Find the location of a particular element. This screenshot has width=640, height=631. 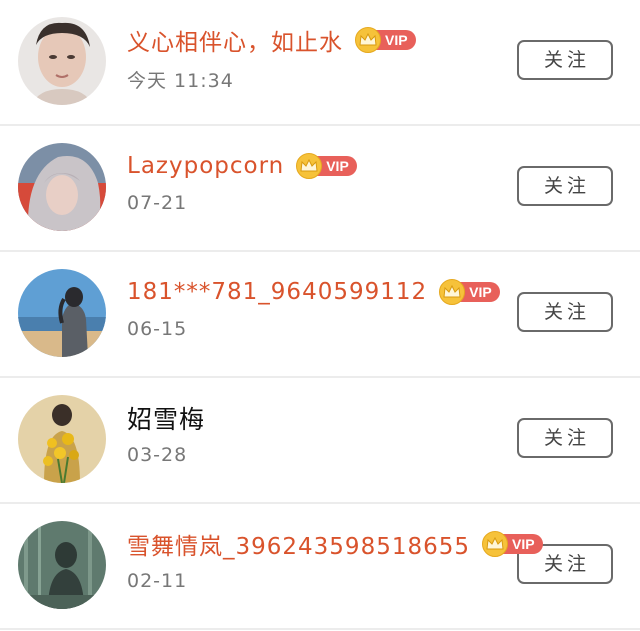

name-line: 181***781_9640599112 VIP is located at coordinates (313, 292).